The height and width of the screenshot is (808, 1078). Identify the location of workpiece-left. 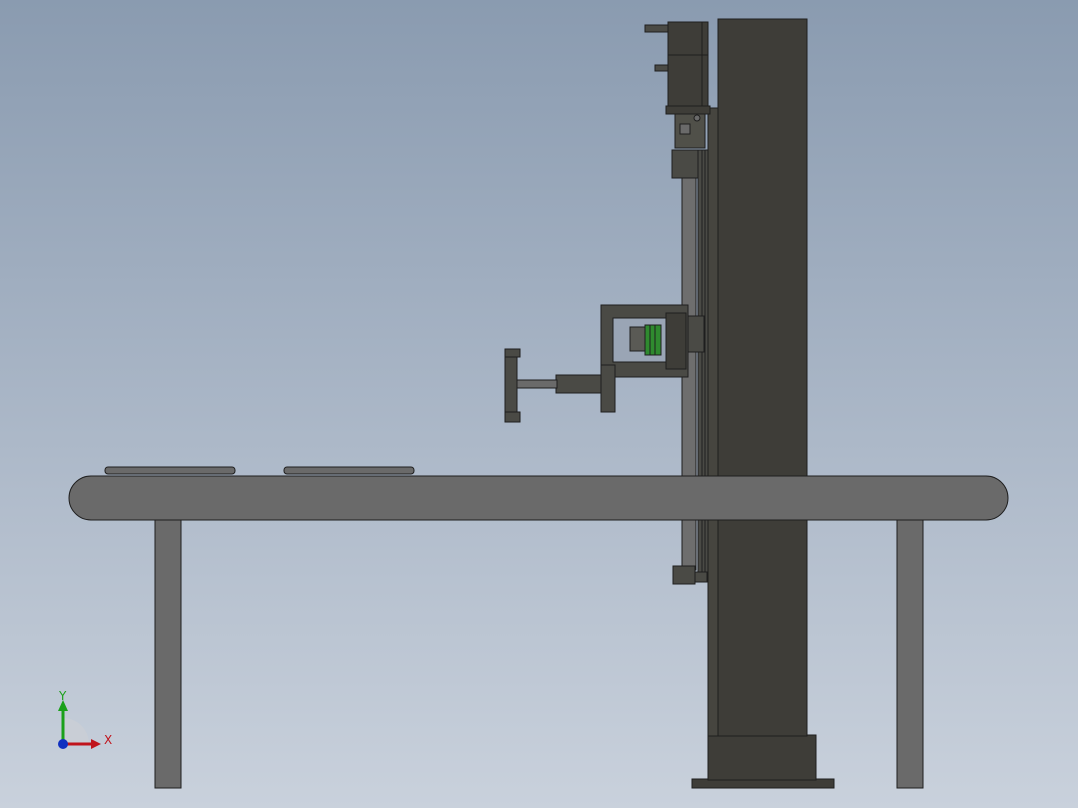
(170, 470).